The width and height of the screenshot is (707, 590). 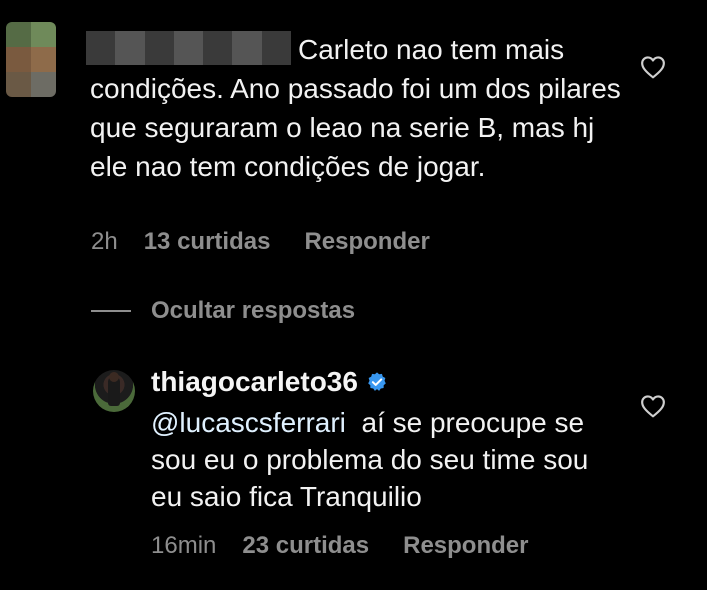 I want to click on comment-meta: 2h 13 curtidas Responder, so click(x=260, y=242).